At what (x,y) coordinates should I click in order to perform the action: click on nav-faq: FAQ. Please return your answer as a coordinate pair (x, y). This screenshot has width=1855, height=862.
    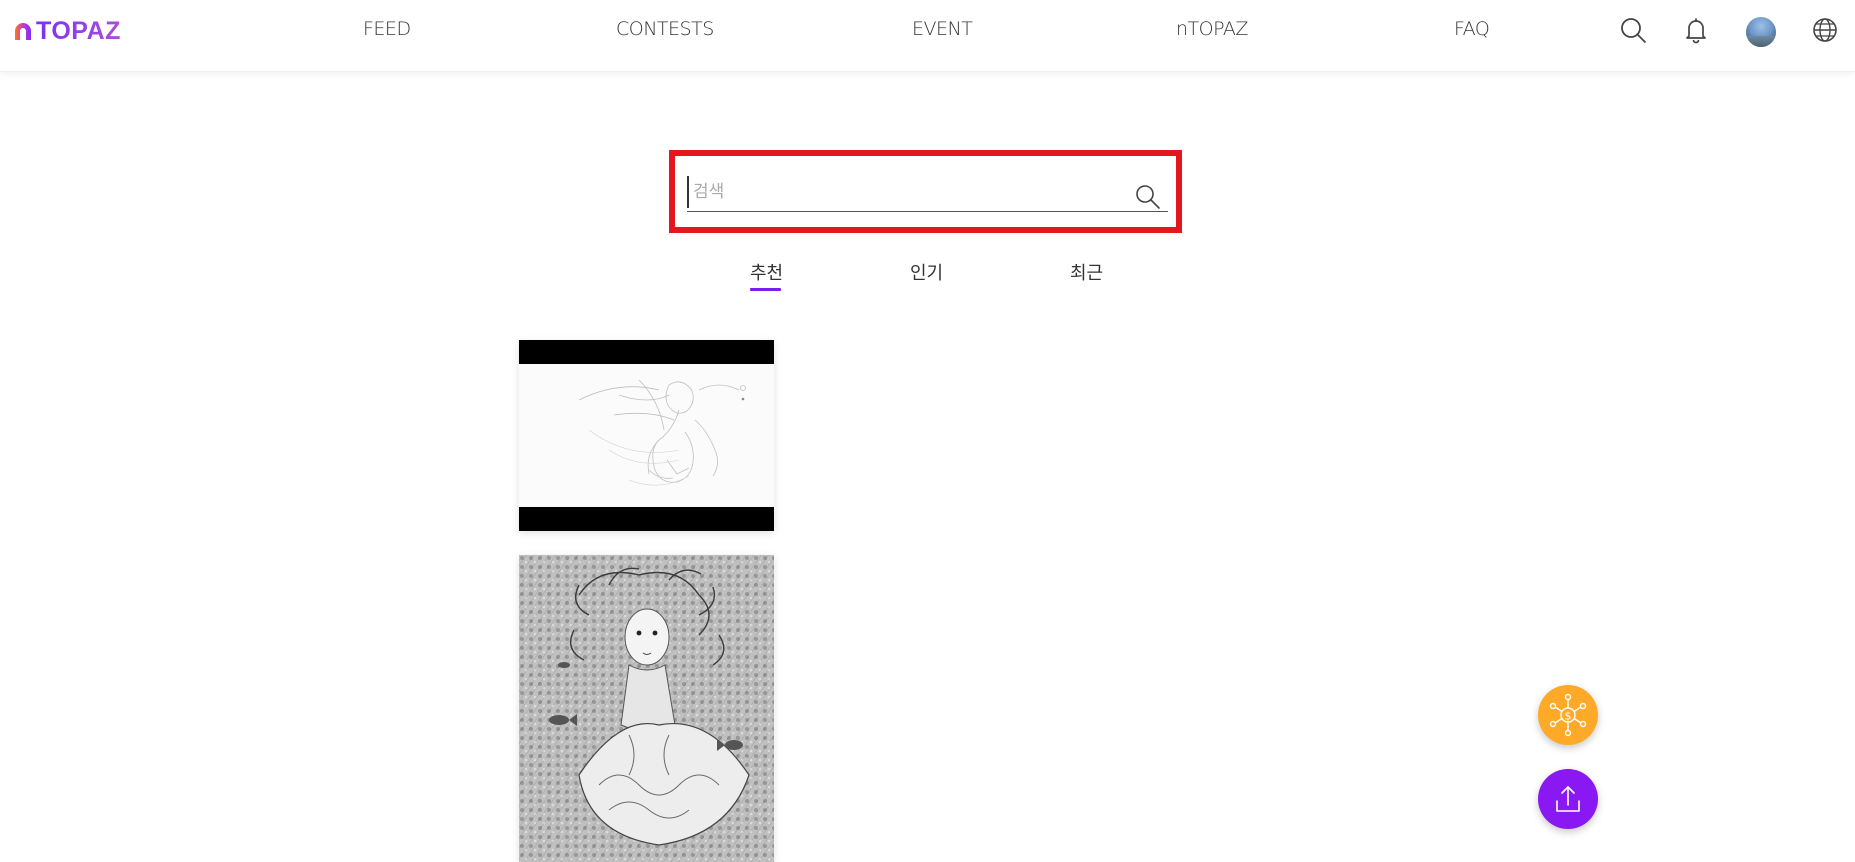
    Looking at the image, I should click on (1472, 29).